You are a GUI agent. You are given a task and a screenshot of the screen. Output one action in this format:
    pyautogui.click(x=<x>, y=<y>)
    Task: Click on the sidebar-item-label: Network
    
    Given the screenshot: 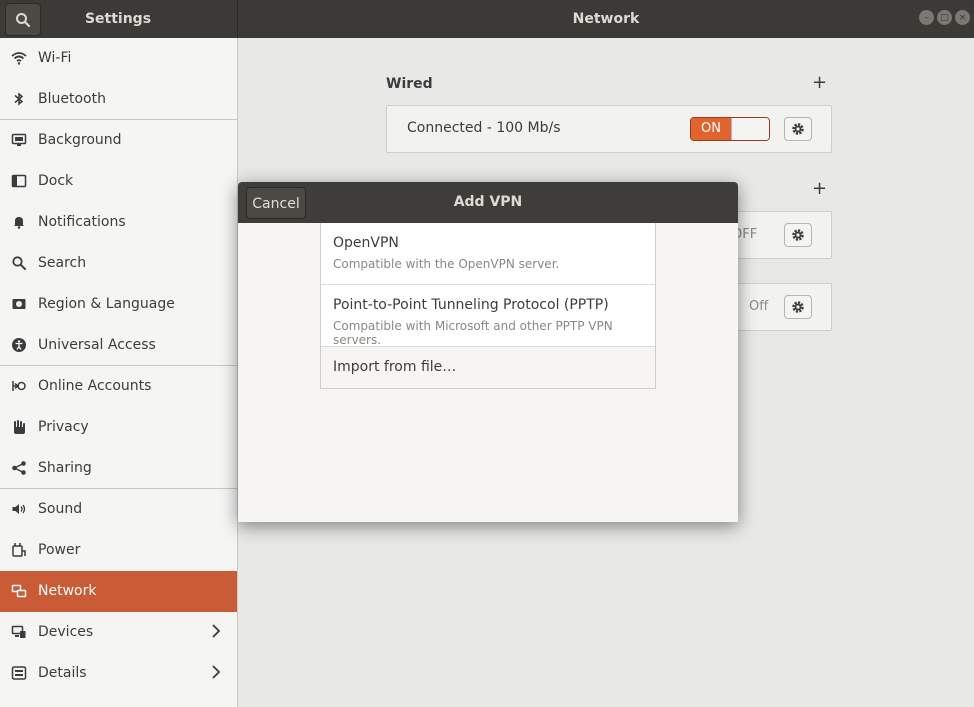 What is the action you would take?
    pyautogui.click(x=67, y=591)
    